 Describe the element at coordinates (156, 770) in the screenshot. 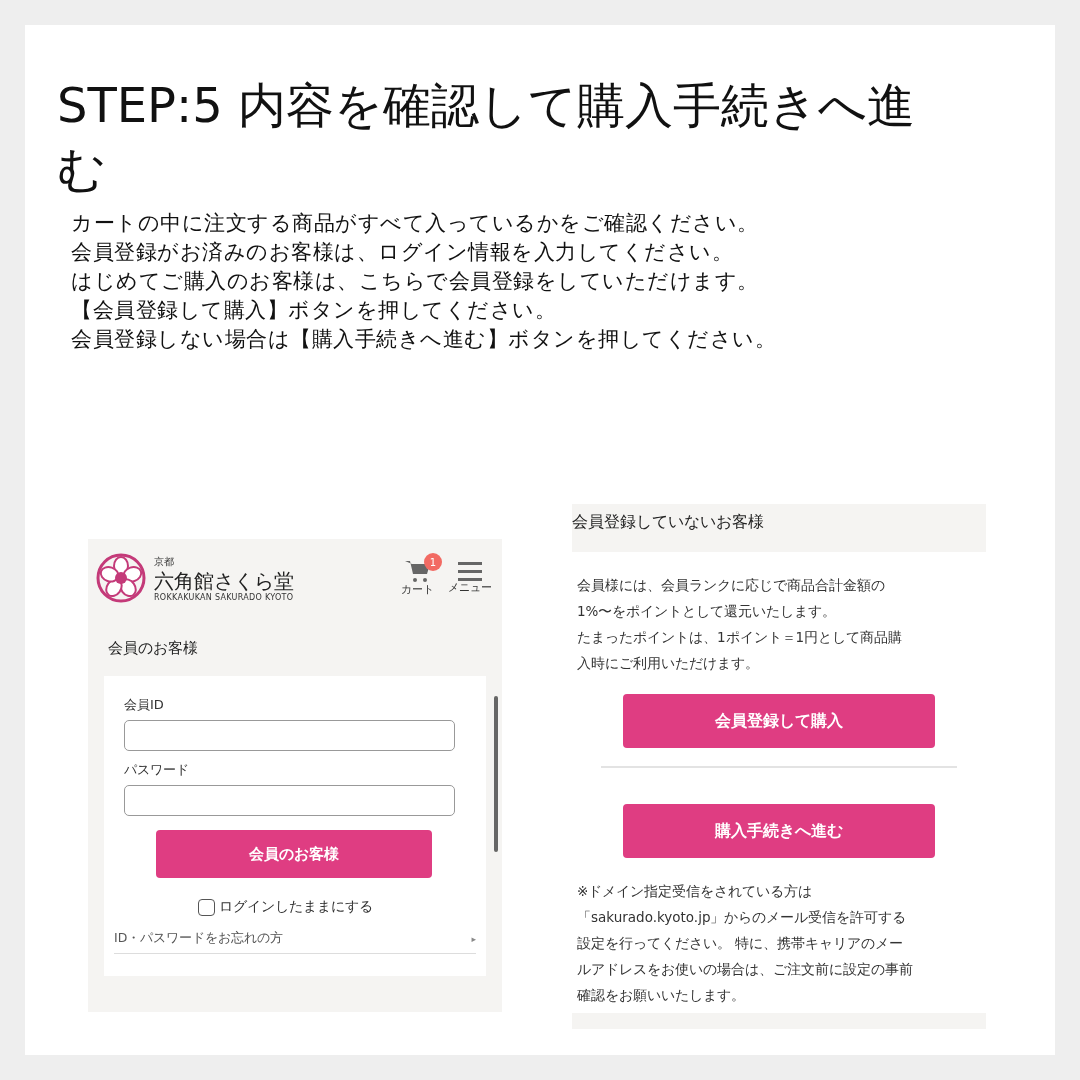

I see `field-label: パスワード` at that location.